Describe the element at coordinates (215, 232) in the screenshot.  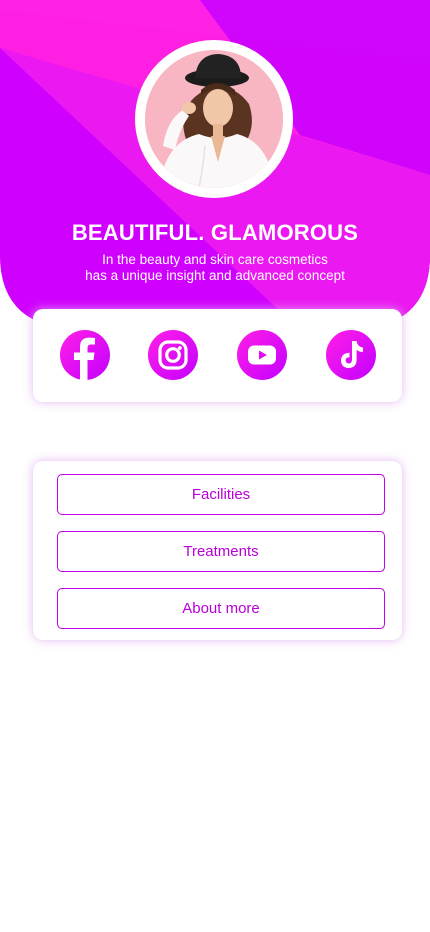
I see `headline: BEAUTIFUL. GLAMOROUS` at that location.